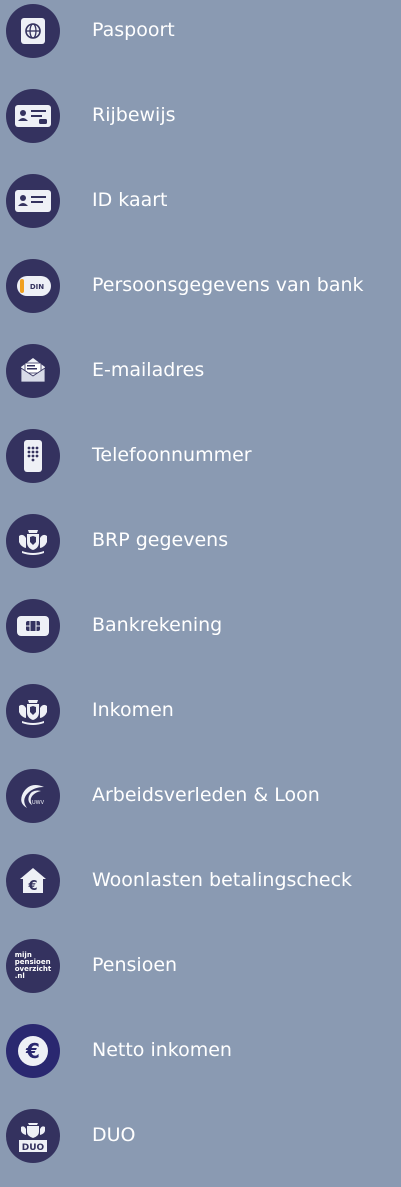 The width and height of the screenshot is (401, 1187). What do you see at coordinates (200, 202) in the screenshot?
I see `list-item-id-kaart: ID kaart` at bounding box center [200, 202].